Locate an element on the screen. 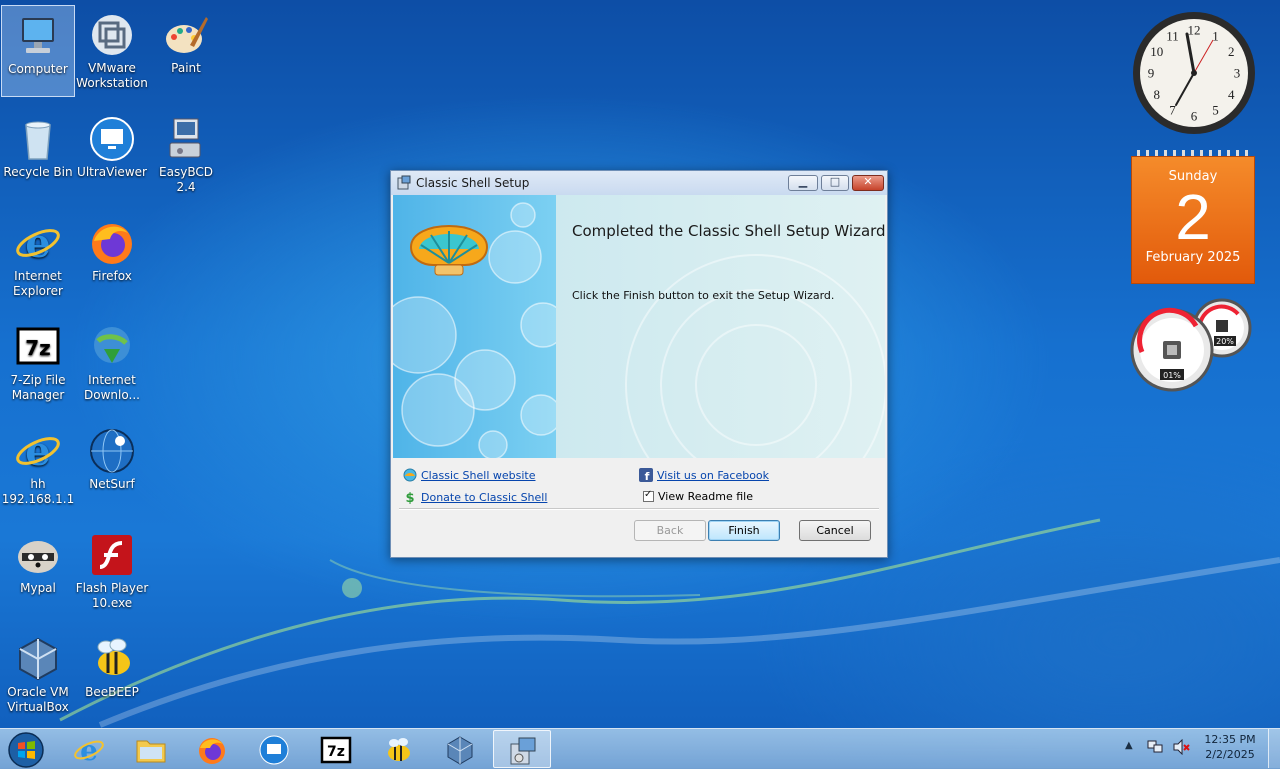 Image resolution: width=1280 pixels, height=769 pixels. calendar-gadget: Sunday 2 February 2025 is located at coordinates (1193, 217).